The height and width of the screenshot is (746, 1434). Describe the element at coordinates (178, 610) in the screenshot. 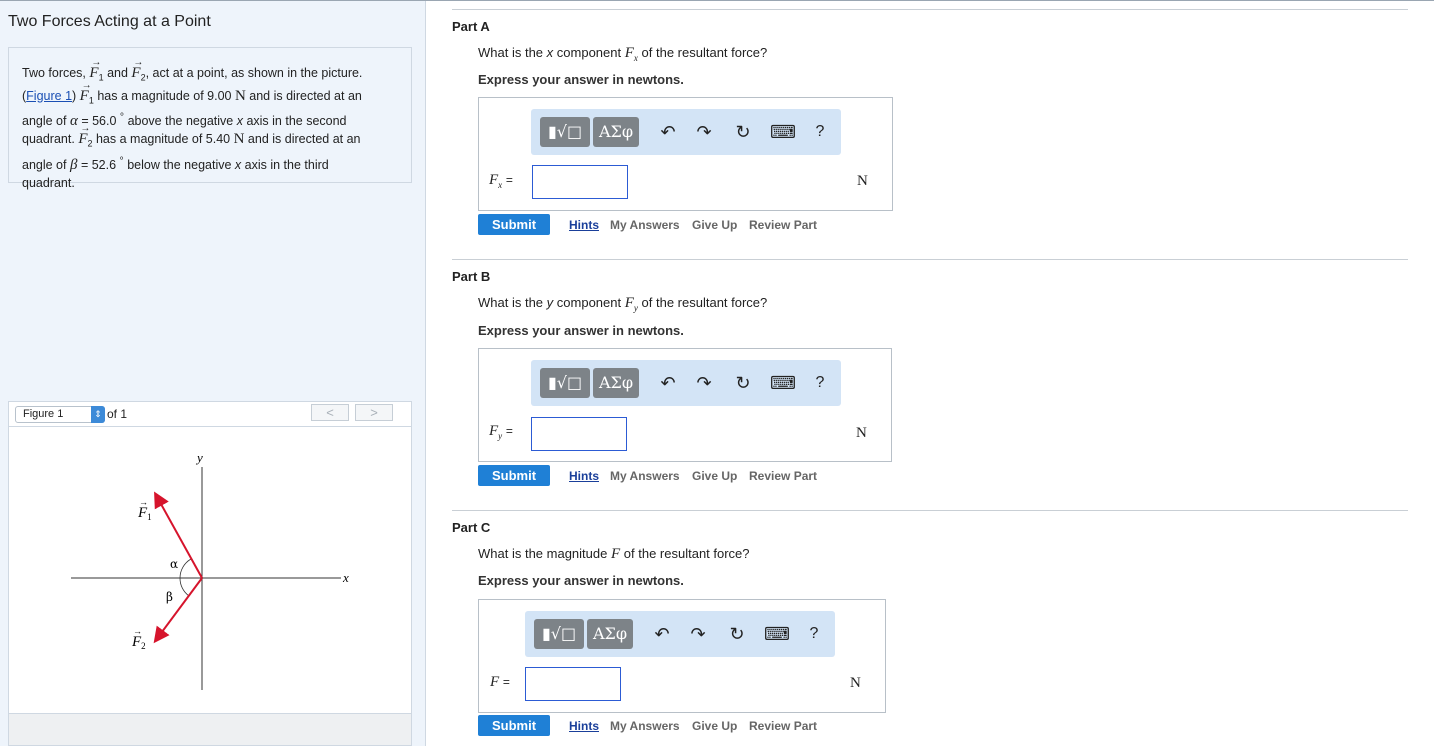

I see `f2-arrow` at that location.